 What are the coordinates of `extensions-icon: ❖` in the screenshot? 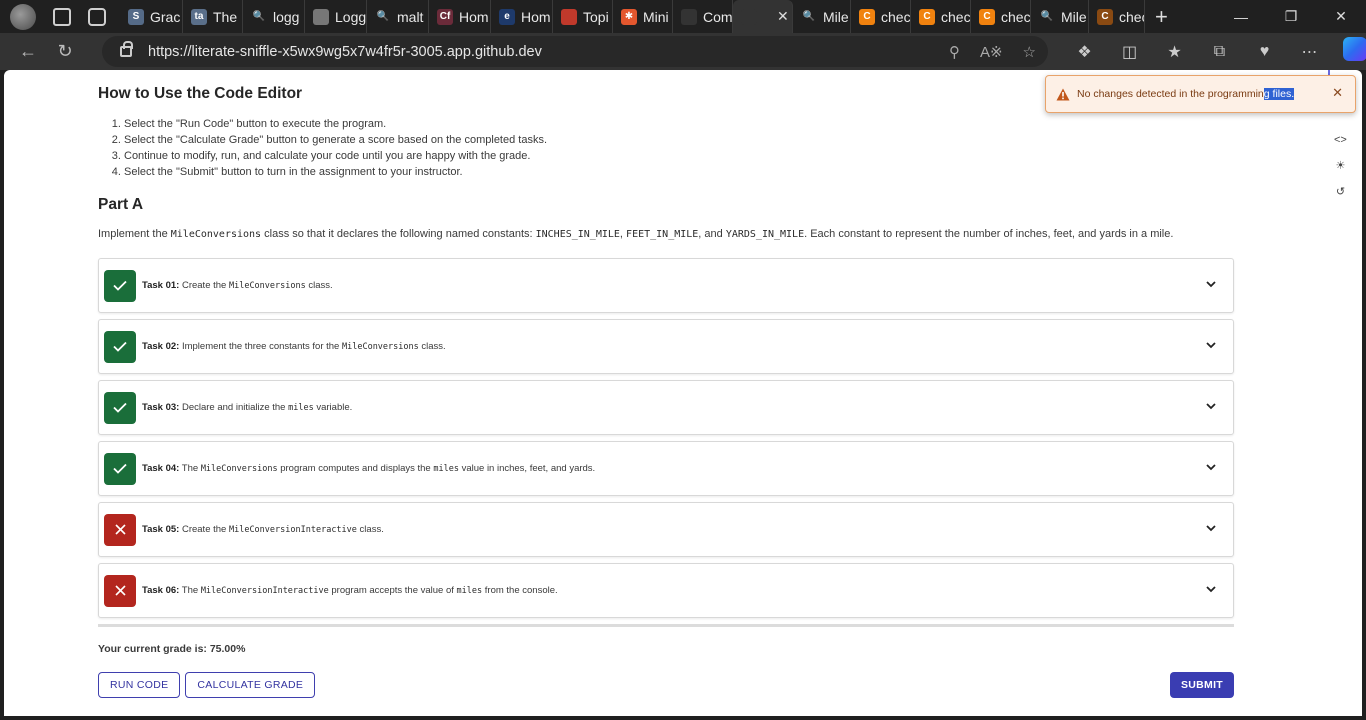 It's located at (1084, 52).